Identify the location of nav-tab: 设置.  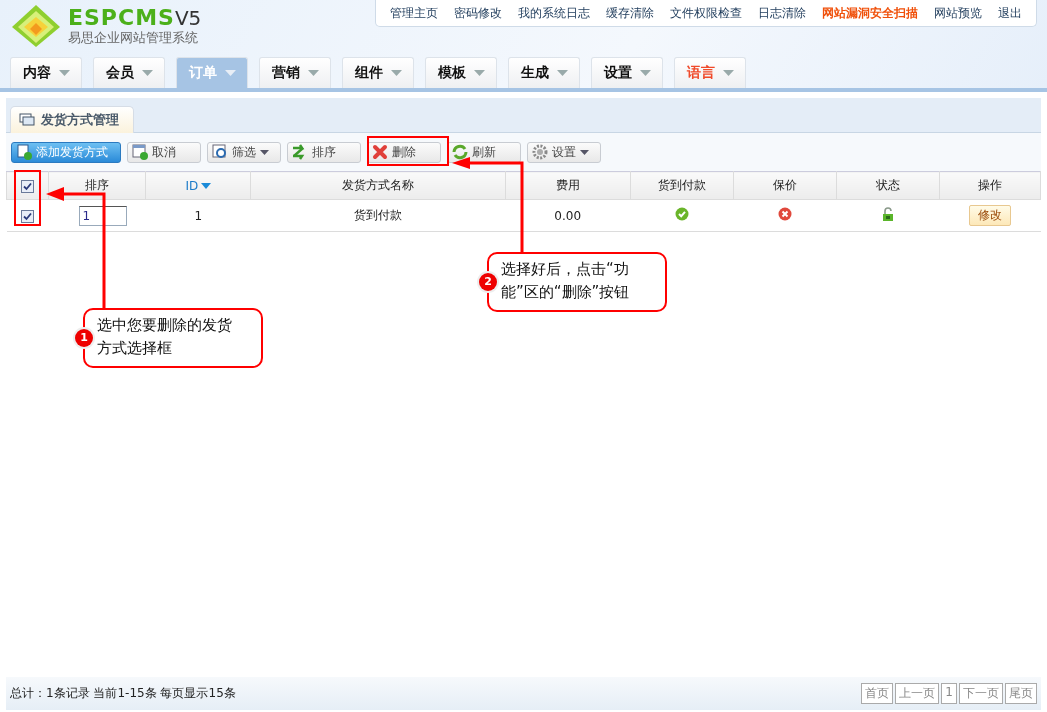
(627, 72).